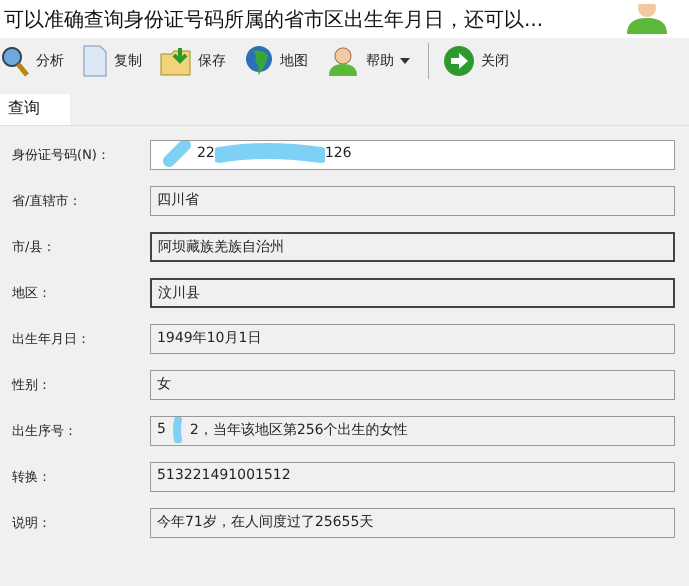 The width and height of the screenshot is (689, 586). I want to click on toolbar-button: 复制, so click(114, 61).